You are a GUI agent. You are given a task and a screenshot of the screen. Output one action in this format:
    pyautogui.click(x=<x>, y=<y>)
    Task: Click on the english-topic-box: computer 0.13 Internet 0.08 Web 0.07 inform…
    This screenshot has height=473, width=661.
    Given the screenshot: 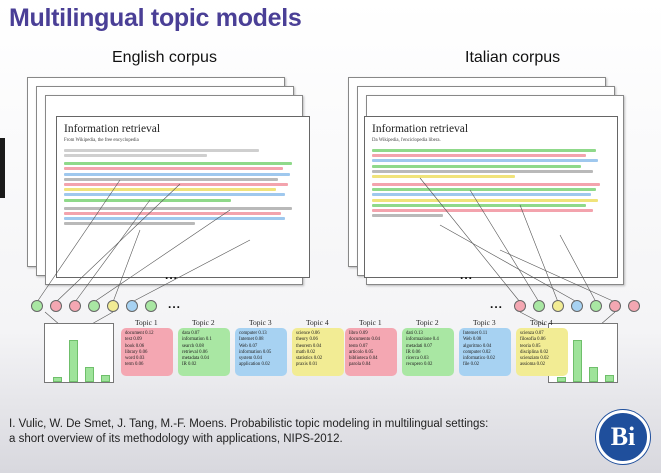 What is the action you would take?
    pyautogui.click(x=261, y=352)
    